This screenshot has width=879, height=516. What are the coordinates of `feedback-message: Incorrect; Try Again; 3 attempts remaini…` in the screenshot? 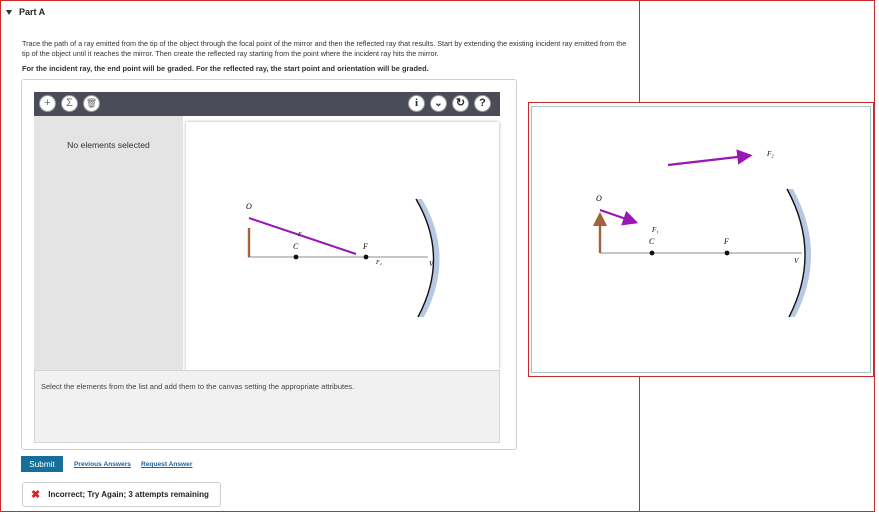 It's located at (128, 494).